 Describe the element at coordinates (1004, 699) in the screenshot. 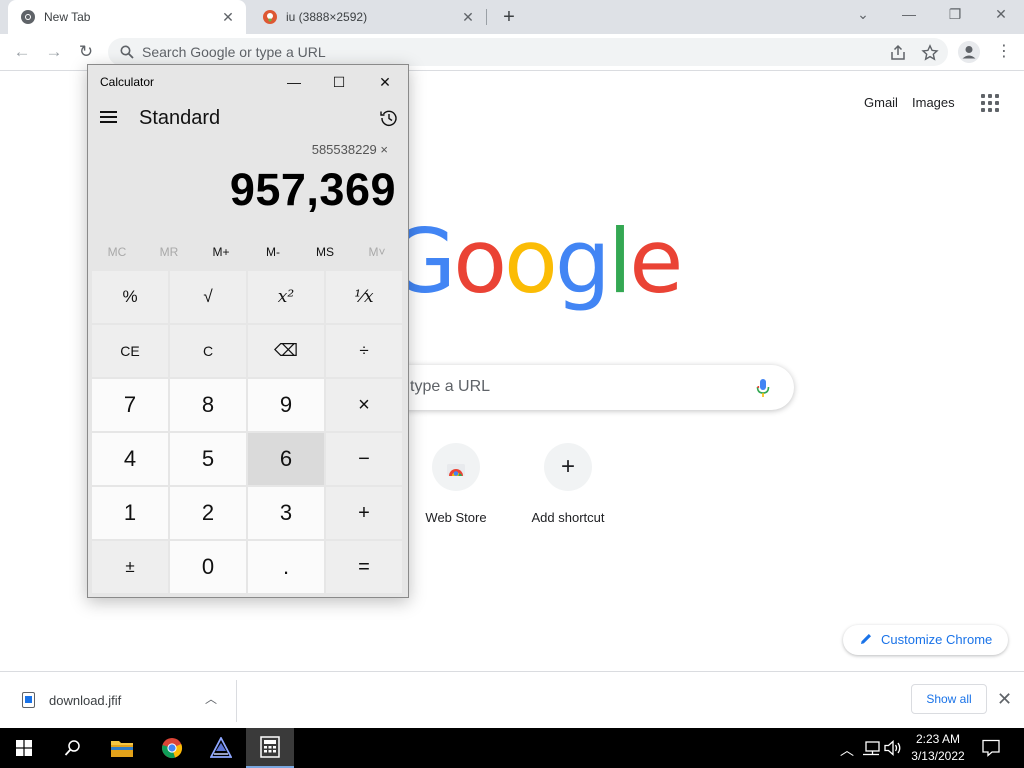

I see `close-shelf-icon: ✕` at that location.